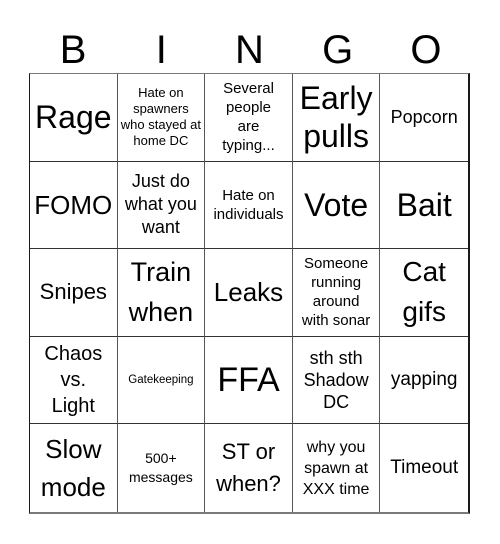  I want to click on bingo-cell: why you spawn at XXX time, so click(337, 468).